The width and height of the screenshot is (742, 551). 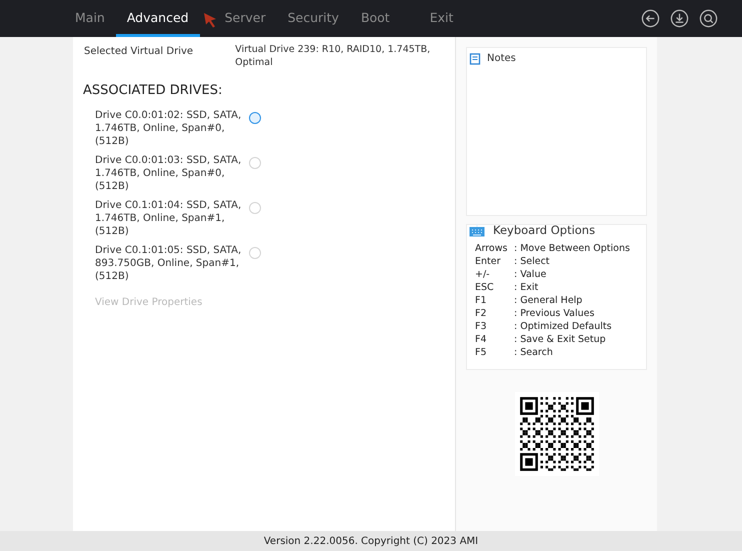 What do you see at coordinates (563, 327) in the screenshot?
I see `key-action: : Optimized Defaults` at bounding box center [563, 327].